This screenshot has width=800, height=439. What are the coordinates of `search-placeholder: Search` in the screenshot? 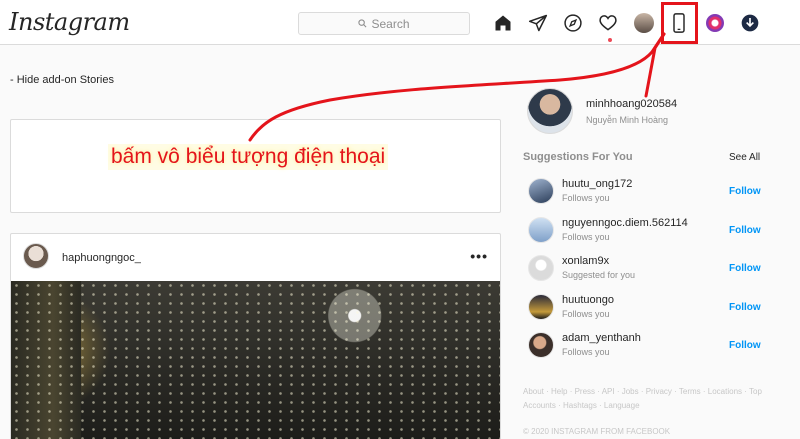 It's located at (390, 23).